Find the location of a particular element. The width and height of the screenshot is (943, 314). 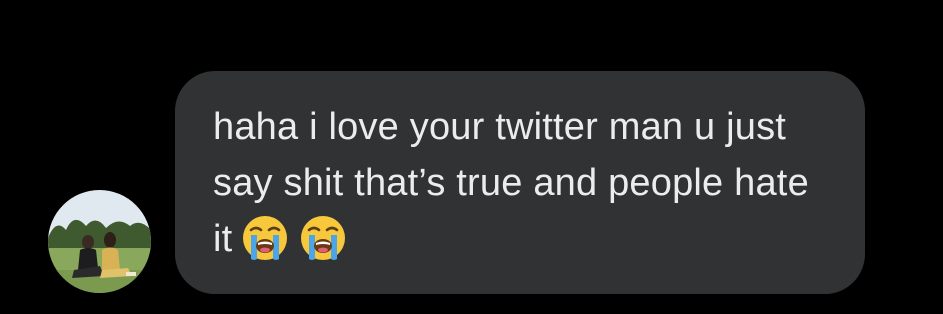

avatar-photo is located at coordinates (99, 241).